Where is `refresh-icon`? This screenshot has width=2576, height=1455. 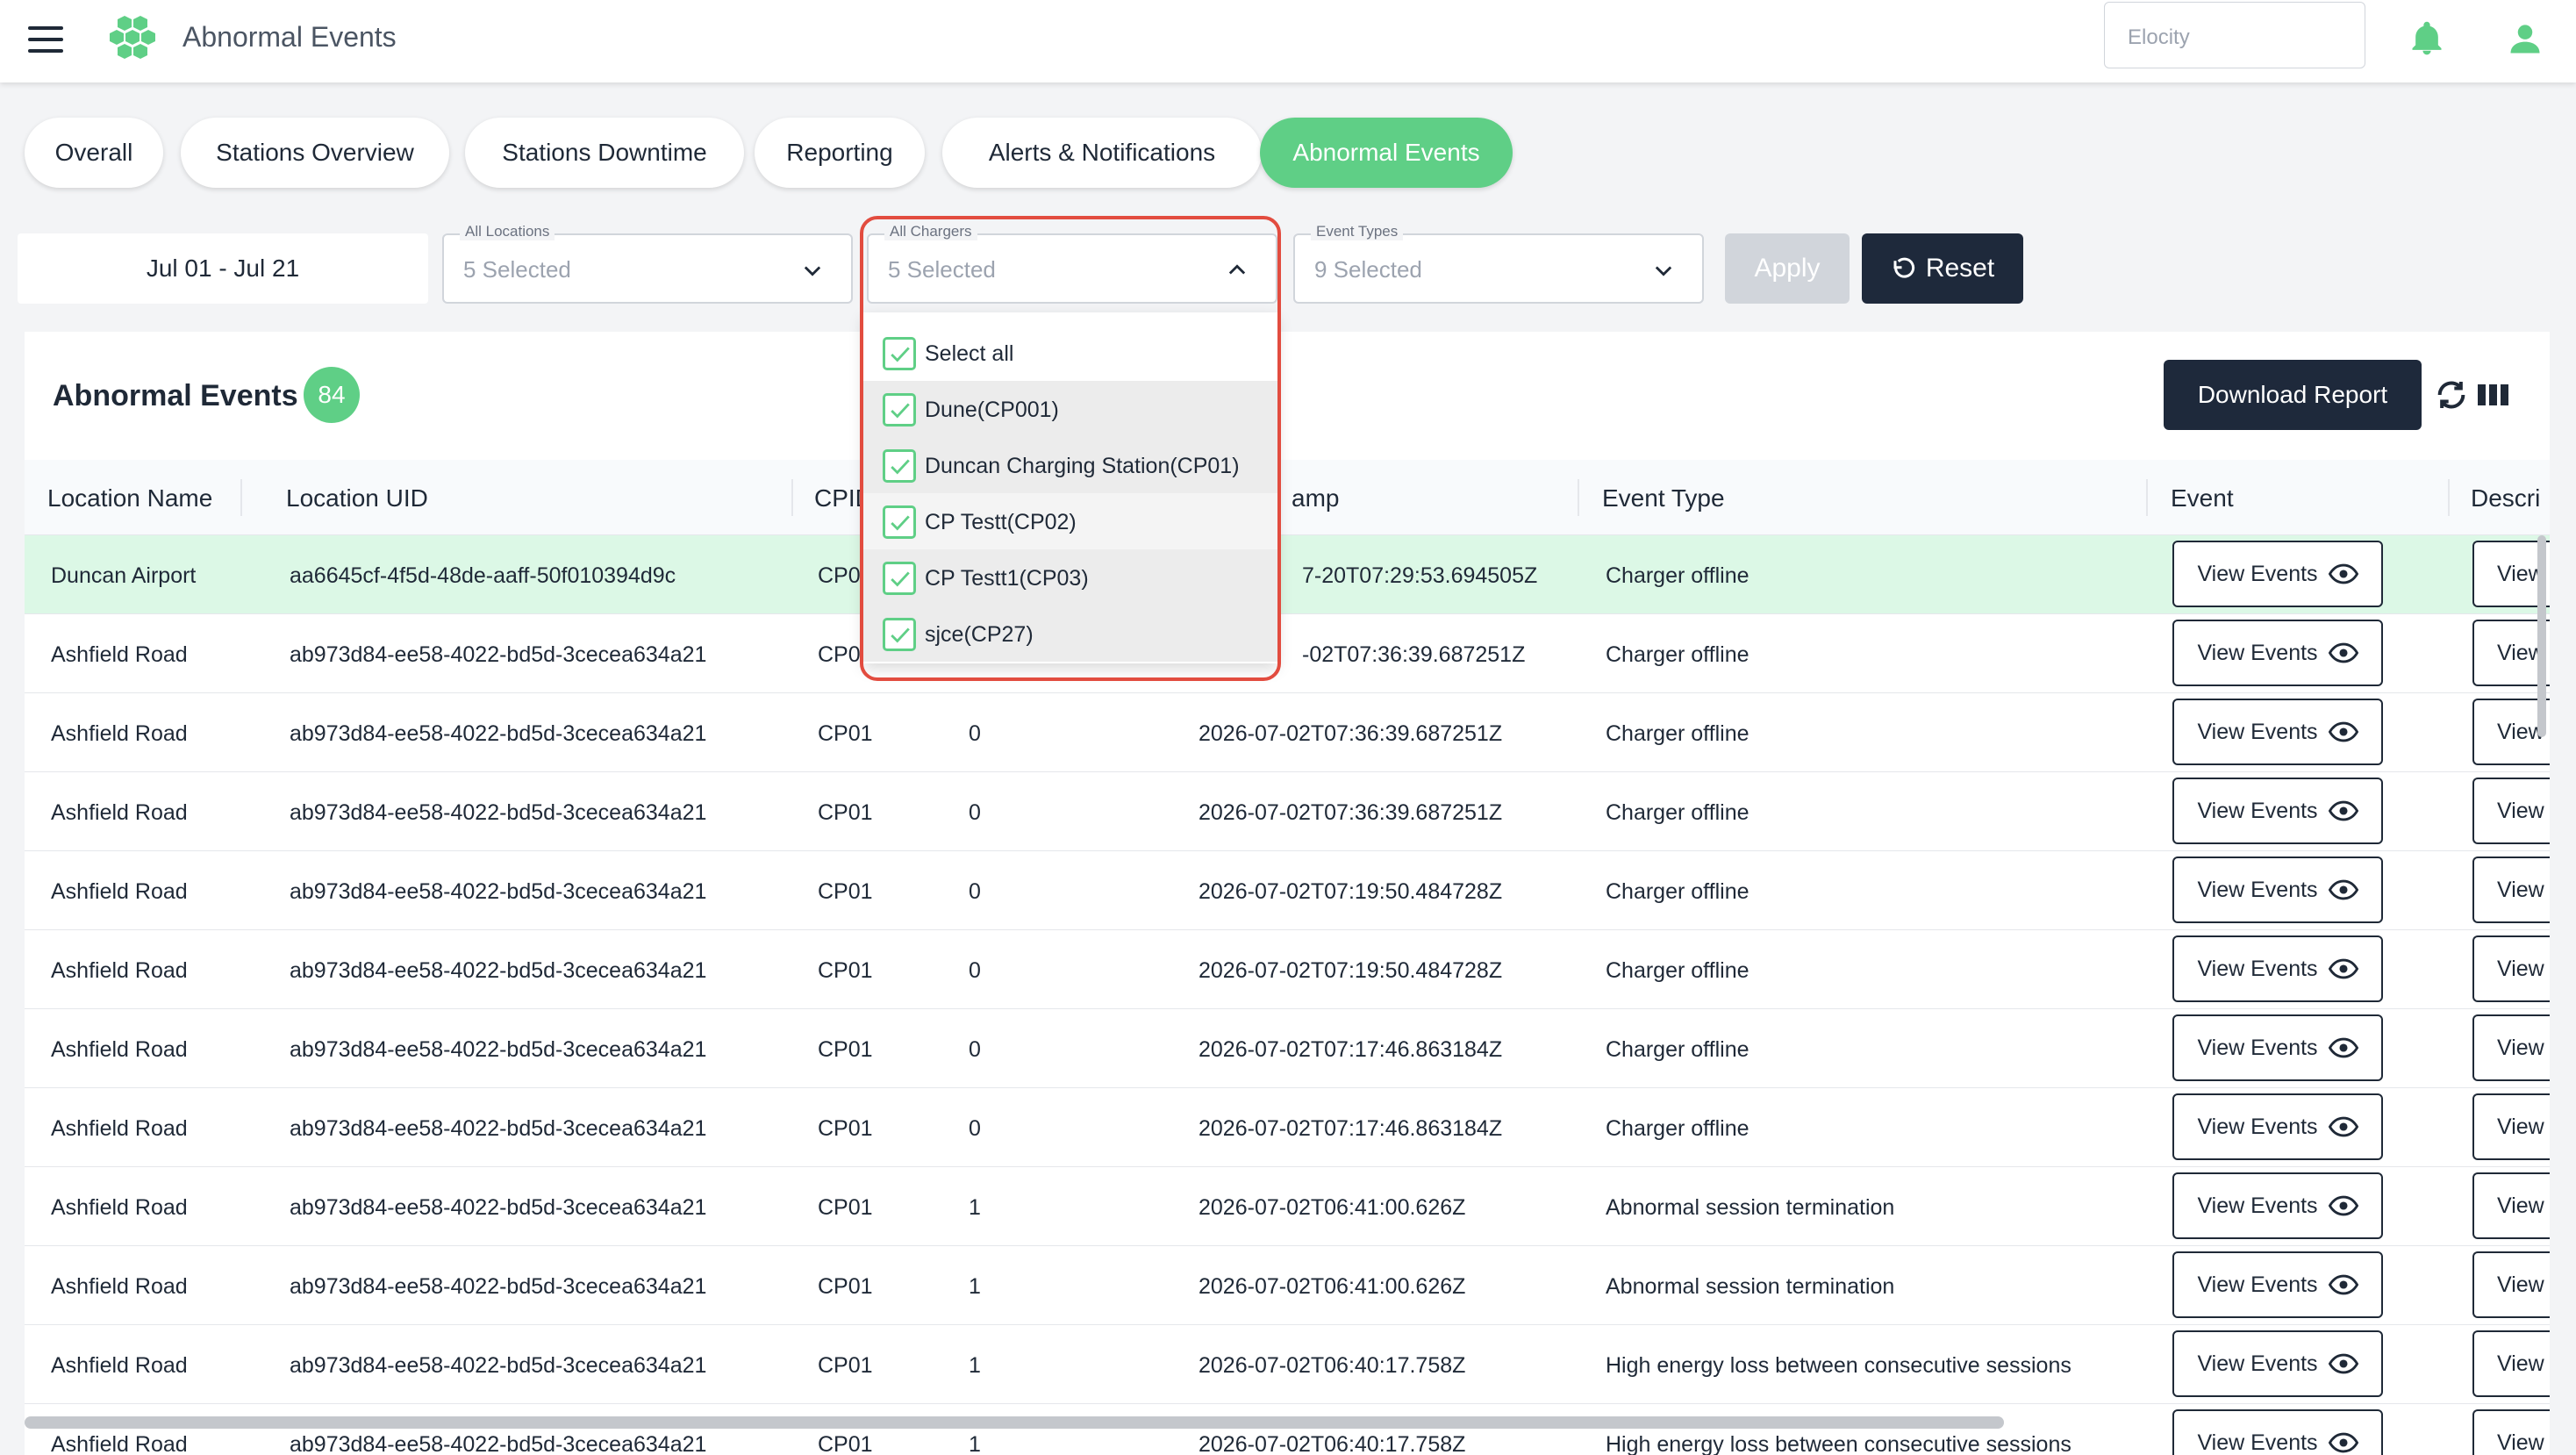
refresh-icon is located at coordinates (2451, 394).